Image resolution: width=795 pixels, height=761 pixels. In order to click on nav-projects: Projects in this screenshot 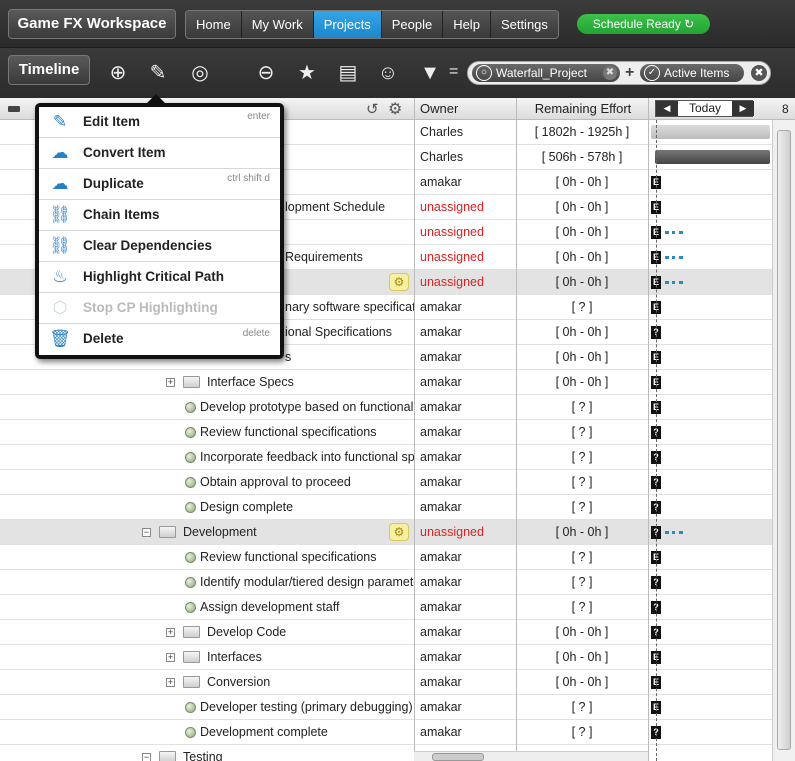, I will do `click(347, 24)`.